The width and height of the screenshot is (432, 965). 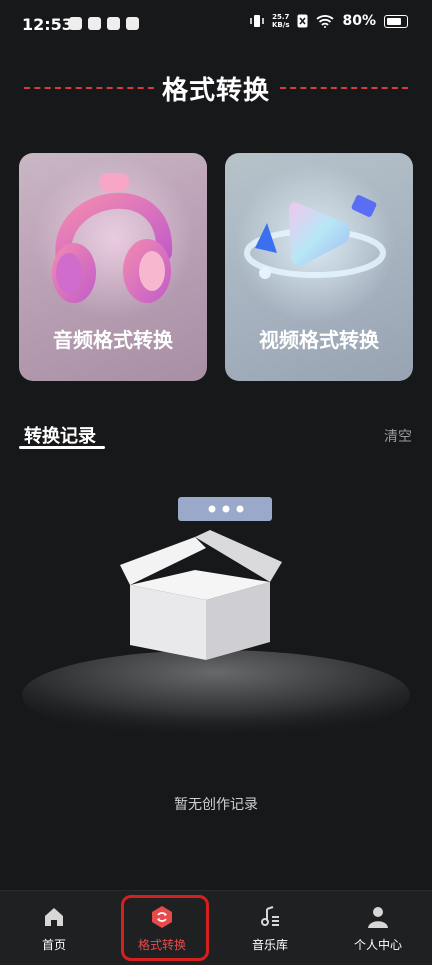 What do you see at coordinates (216, 805) in the screenshot?
I see `empty-records-text: 暂无创作记录` at bounding box center [216, 805].